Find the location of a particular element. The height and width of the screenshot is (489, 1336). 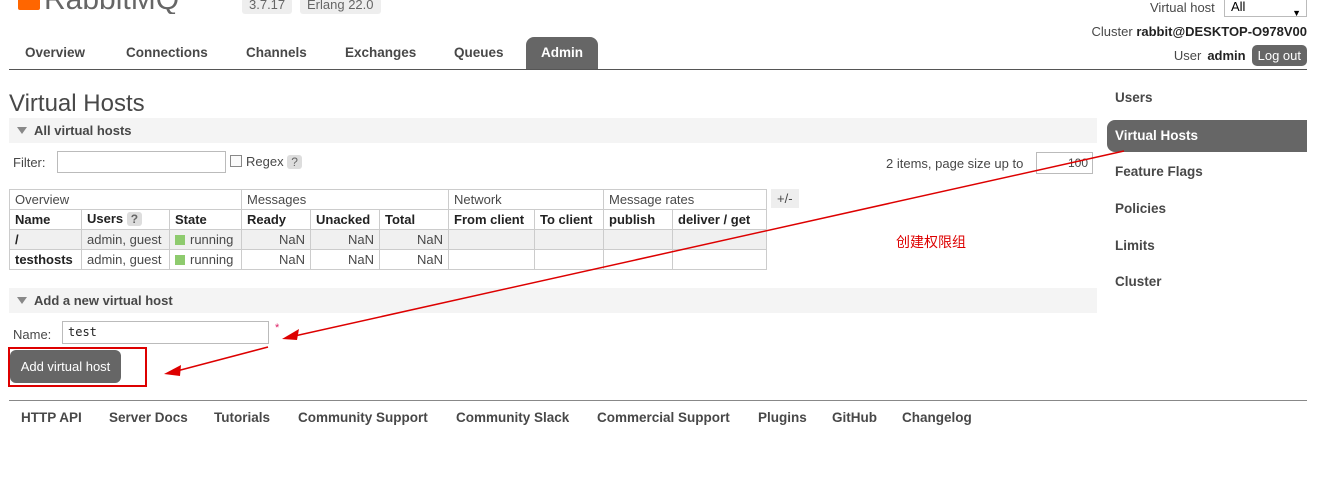

footer-link-community-slack: Community Slack is located at coordinates (512, 417).